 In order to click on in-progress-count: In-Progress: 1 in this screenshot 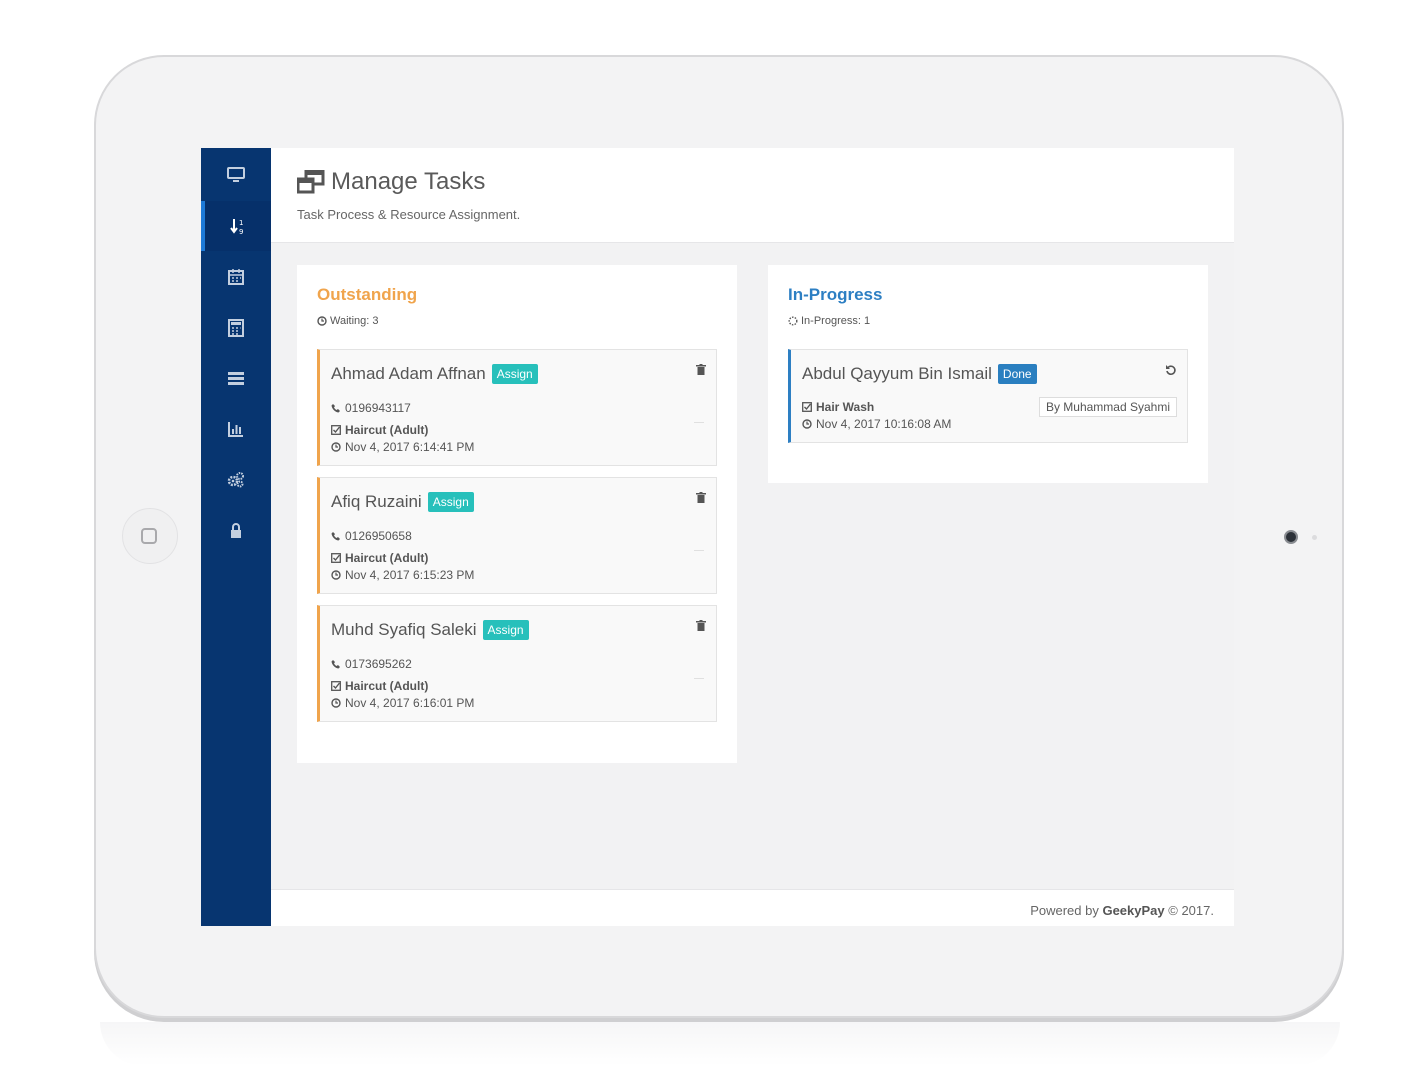, I will do `click(829, 321)`.